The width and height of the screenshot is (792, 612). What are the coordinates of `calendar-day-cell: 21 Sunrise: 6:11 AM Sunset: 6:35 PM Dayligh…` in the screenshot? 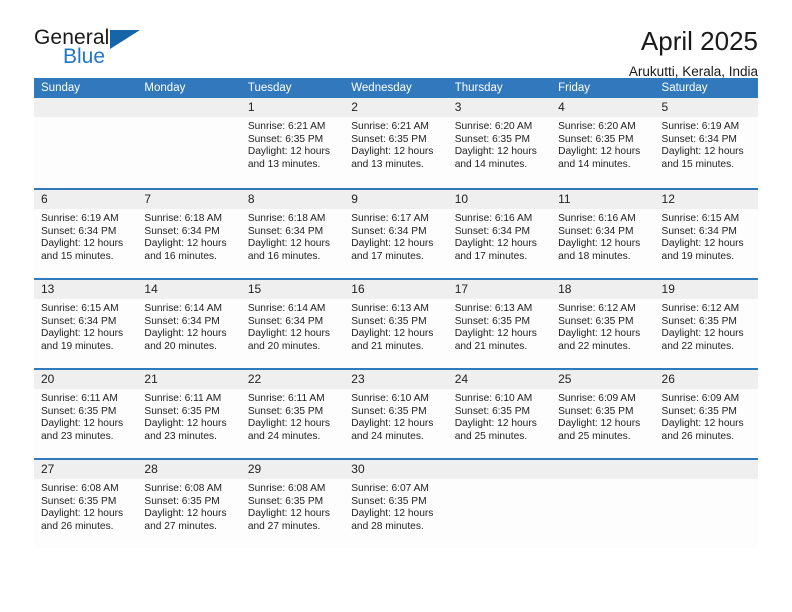 It's located at (189, 414).